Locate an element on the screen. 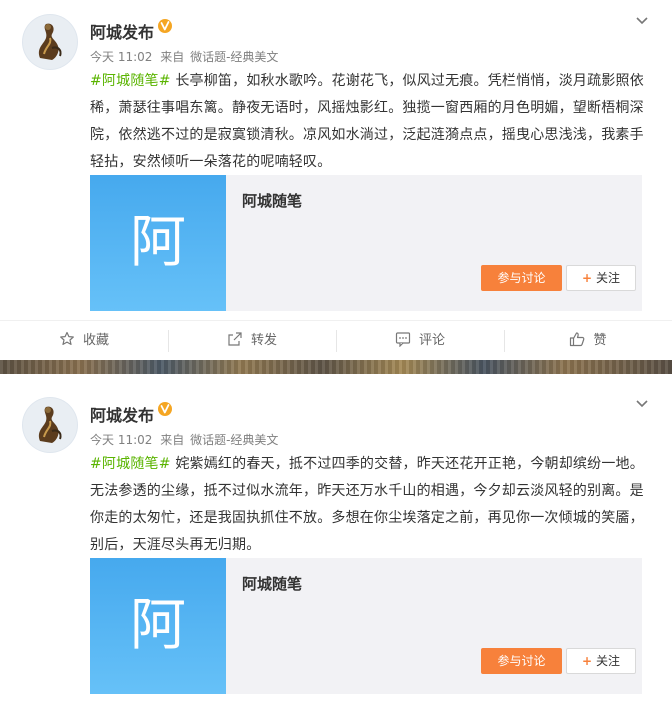 Image resolution: width=672 pixels, height=703 pixels. star-icon is located at coordinates (67, 338).